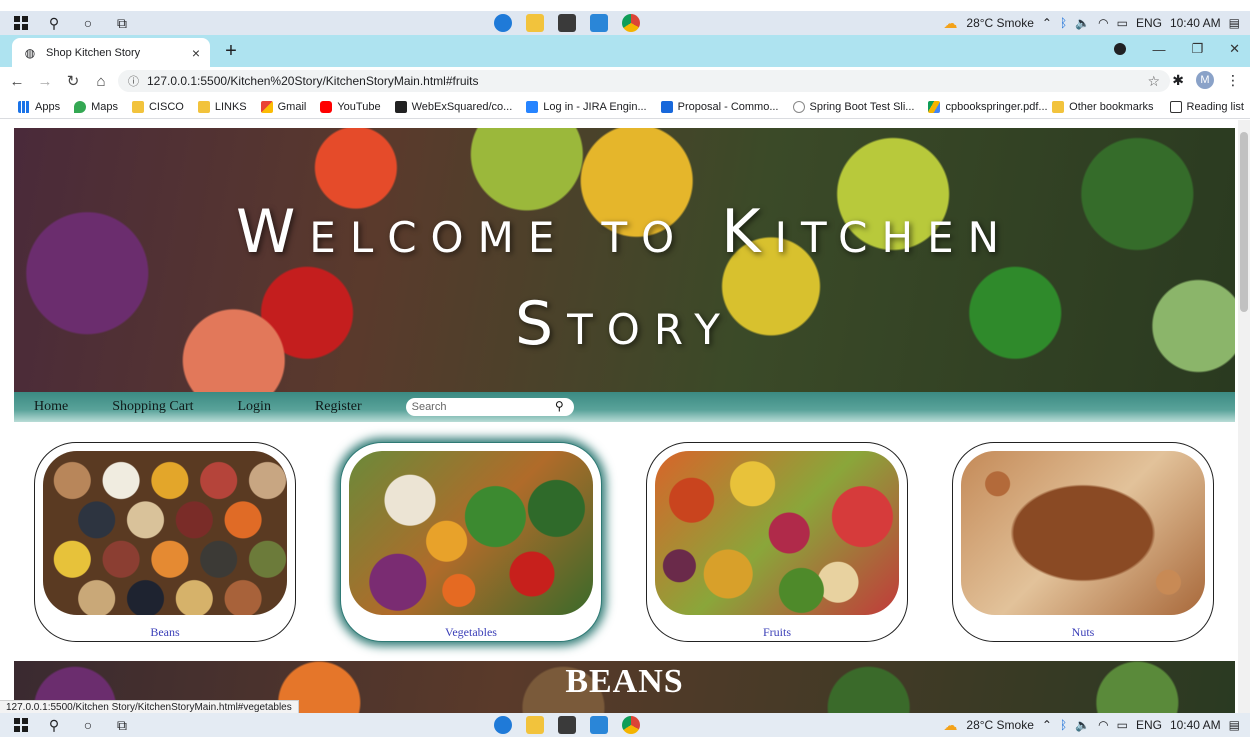 The width and height of the screenshot is (1250, 737). I want to click on apps-grid-icon, so click(24, 106).